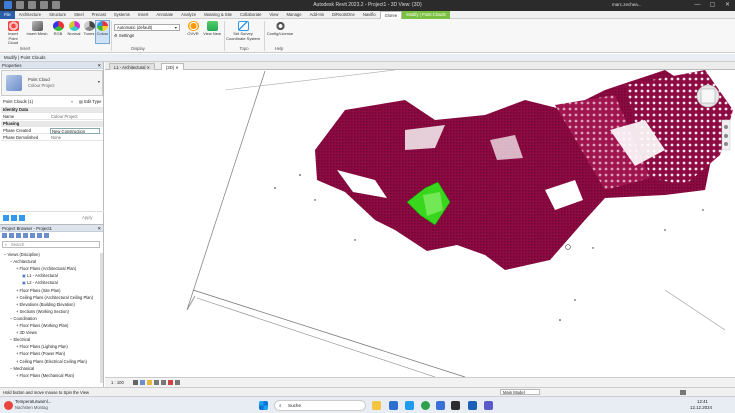  Describe the element at coordinates (188, 15) in the screenshot. I see `tab-analyze: Analyze` at that location.